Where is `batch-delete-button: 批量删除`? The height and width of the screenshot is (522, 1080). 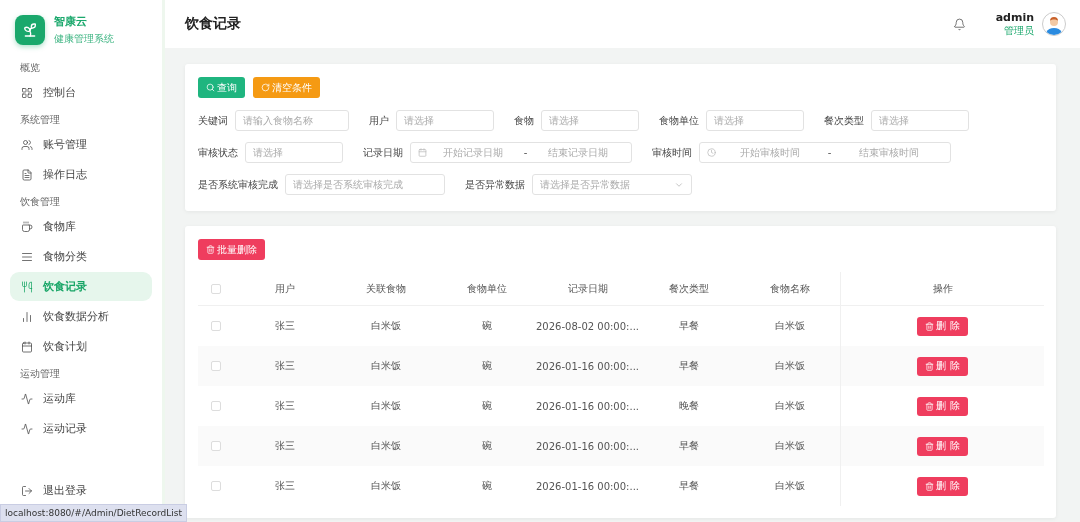 batch-delete-button: 批量删除 is located at coordinates (231, 249).